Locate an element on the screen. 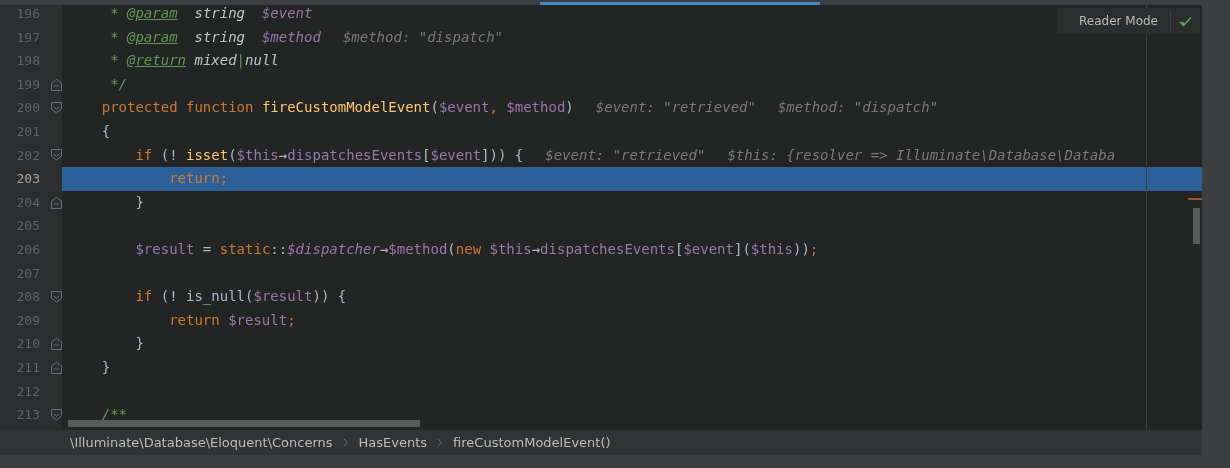 The width and height of the screenshot is (1230, 468). breadcrumb: \Illuminate\Database\Eloquent\Concerns is located at coordinates (201, 442).